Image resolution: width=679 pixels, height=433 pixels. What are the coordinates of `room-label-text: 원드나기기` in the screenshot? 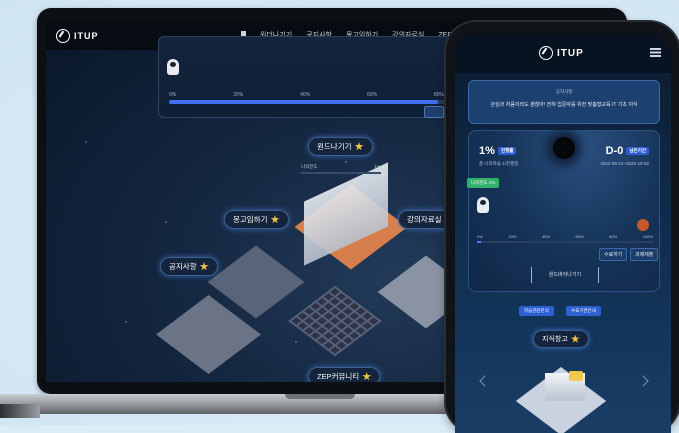 It's located at (334, 146).